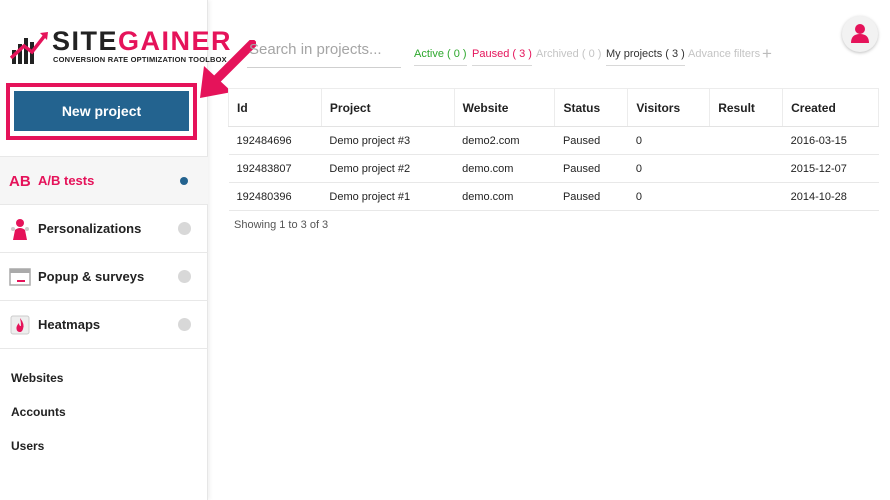 Image resolution: width=890 pixels, height=500 pixels. What do you see at coordinates (388, 168) in the screenshot?
I see `cell-project: Demo project #2` at bounding box center [388, 168].